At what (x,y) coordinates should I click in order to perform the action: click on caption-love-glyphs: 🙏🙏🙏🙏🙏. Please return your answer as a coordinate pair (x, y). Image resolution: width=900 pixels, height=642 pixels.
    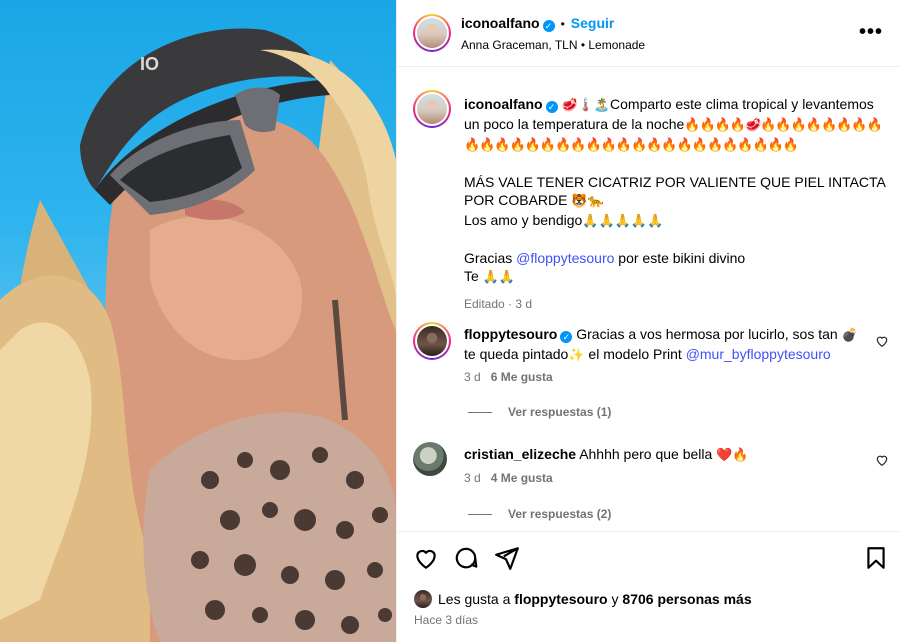
    Looking at the image, I should click on (623, 221).